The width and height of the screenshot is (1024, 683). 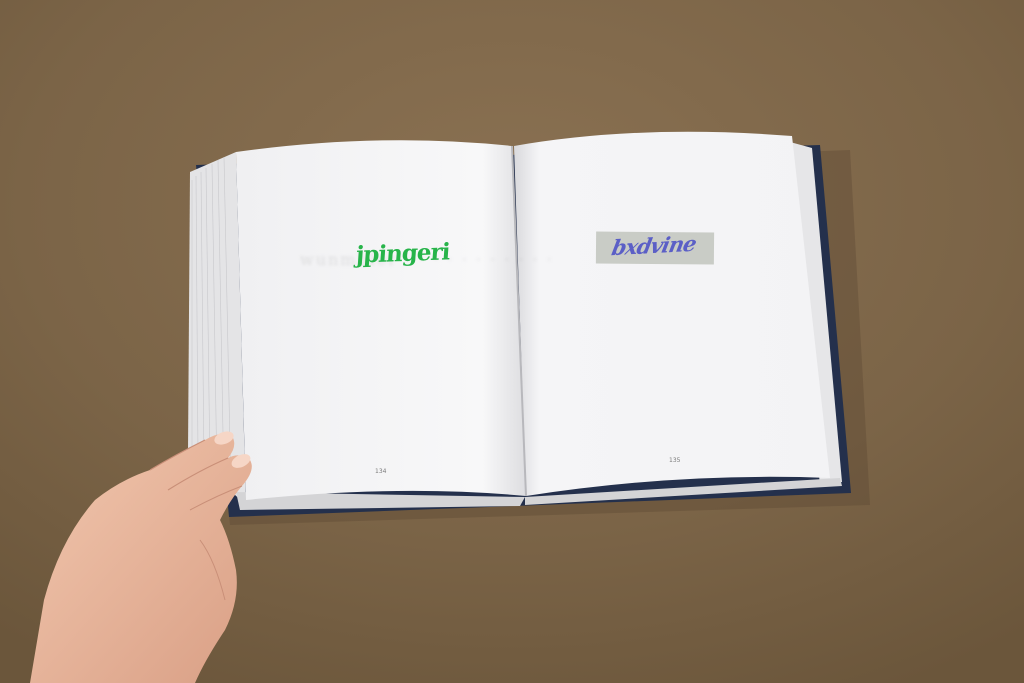 I want to click on left-page-captcha-word: jpingeri, so click(x=403, y=253).